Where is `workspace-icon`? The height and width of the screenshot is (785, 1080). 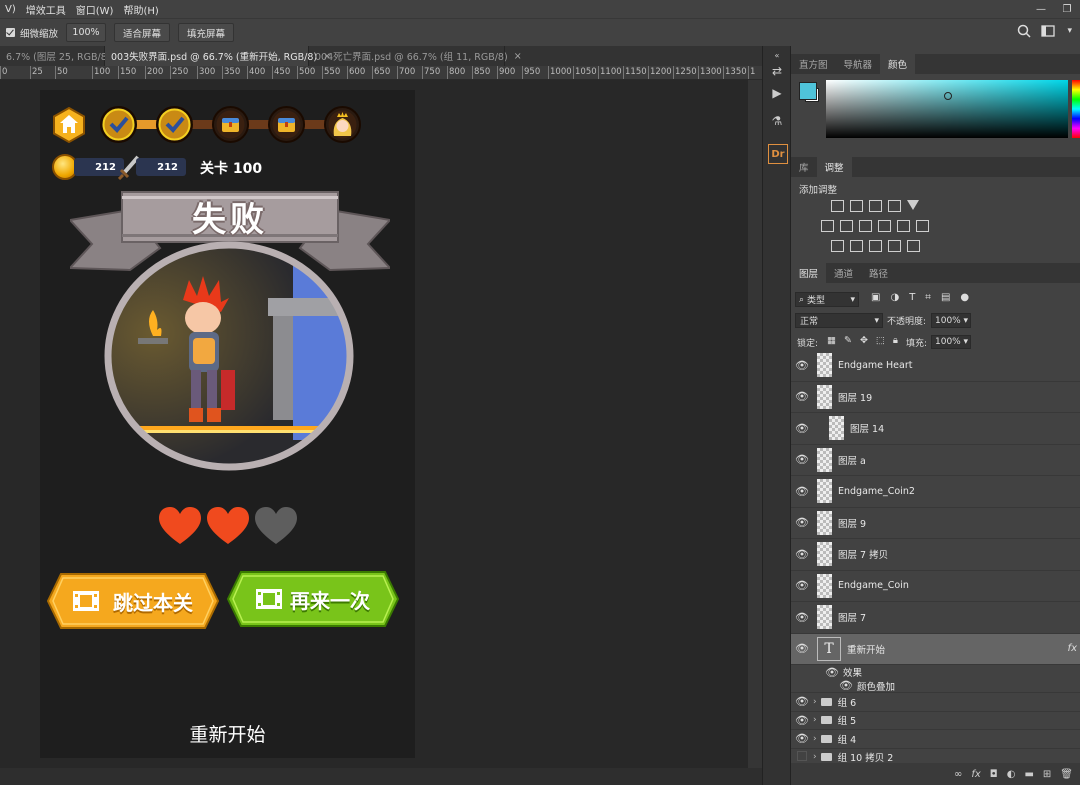 workspace-icon is located at coordinates (1049, 31).